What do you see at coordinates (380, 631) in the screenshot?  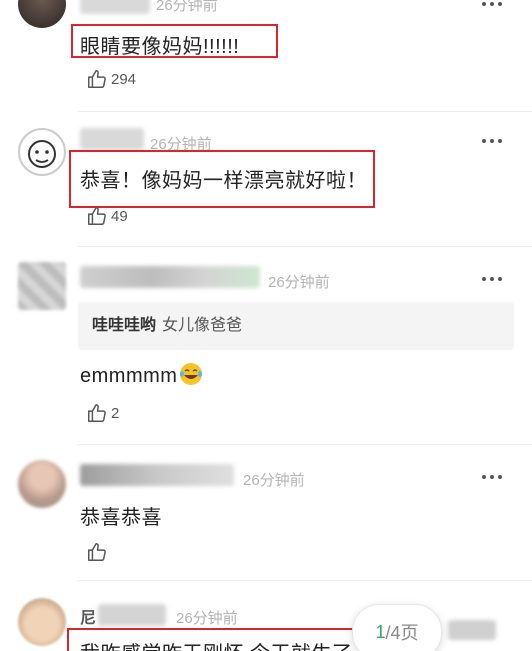 I see `current-page: 1` at bounding box center [380, 631].